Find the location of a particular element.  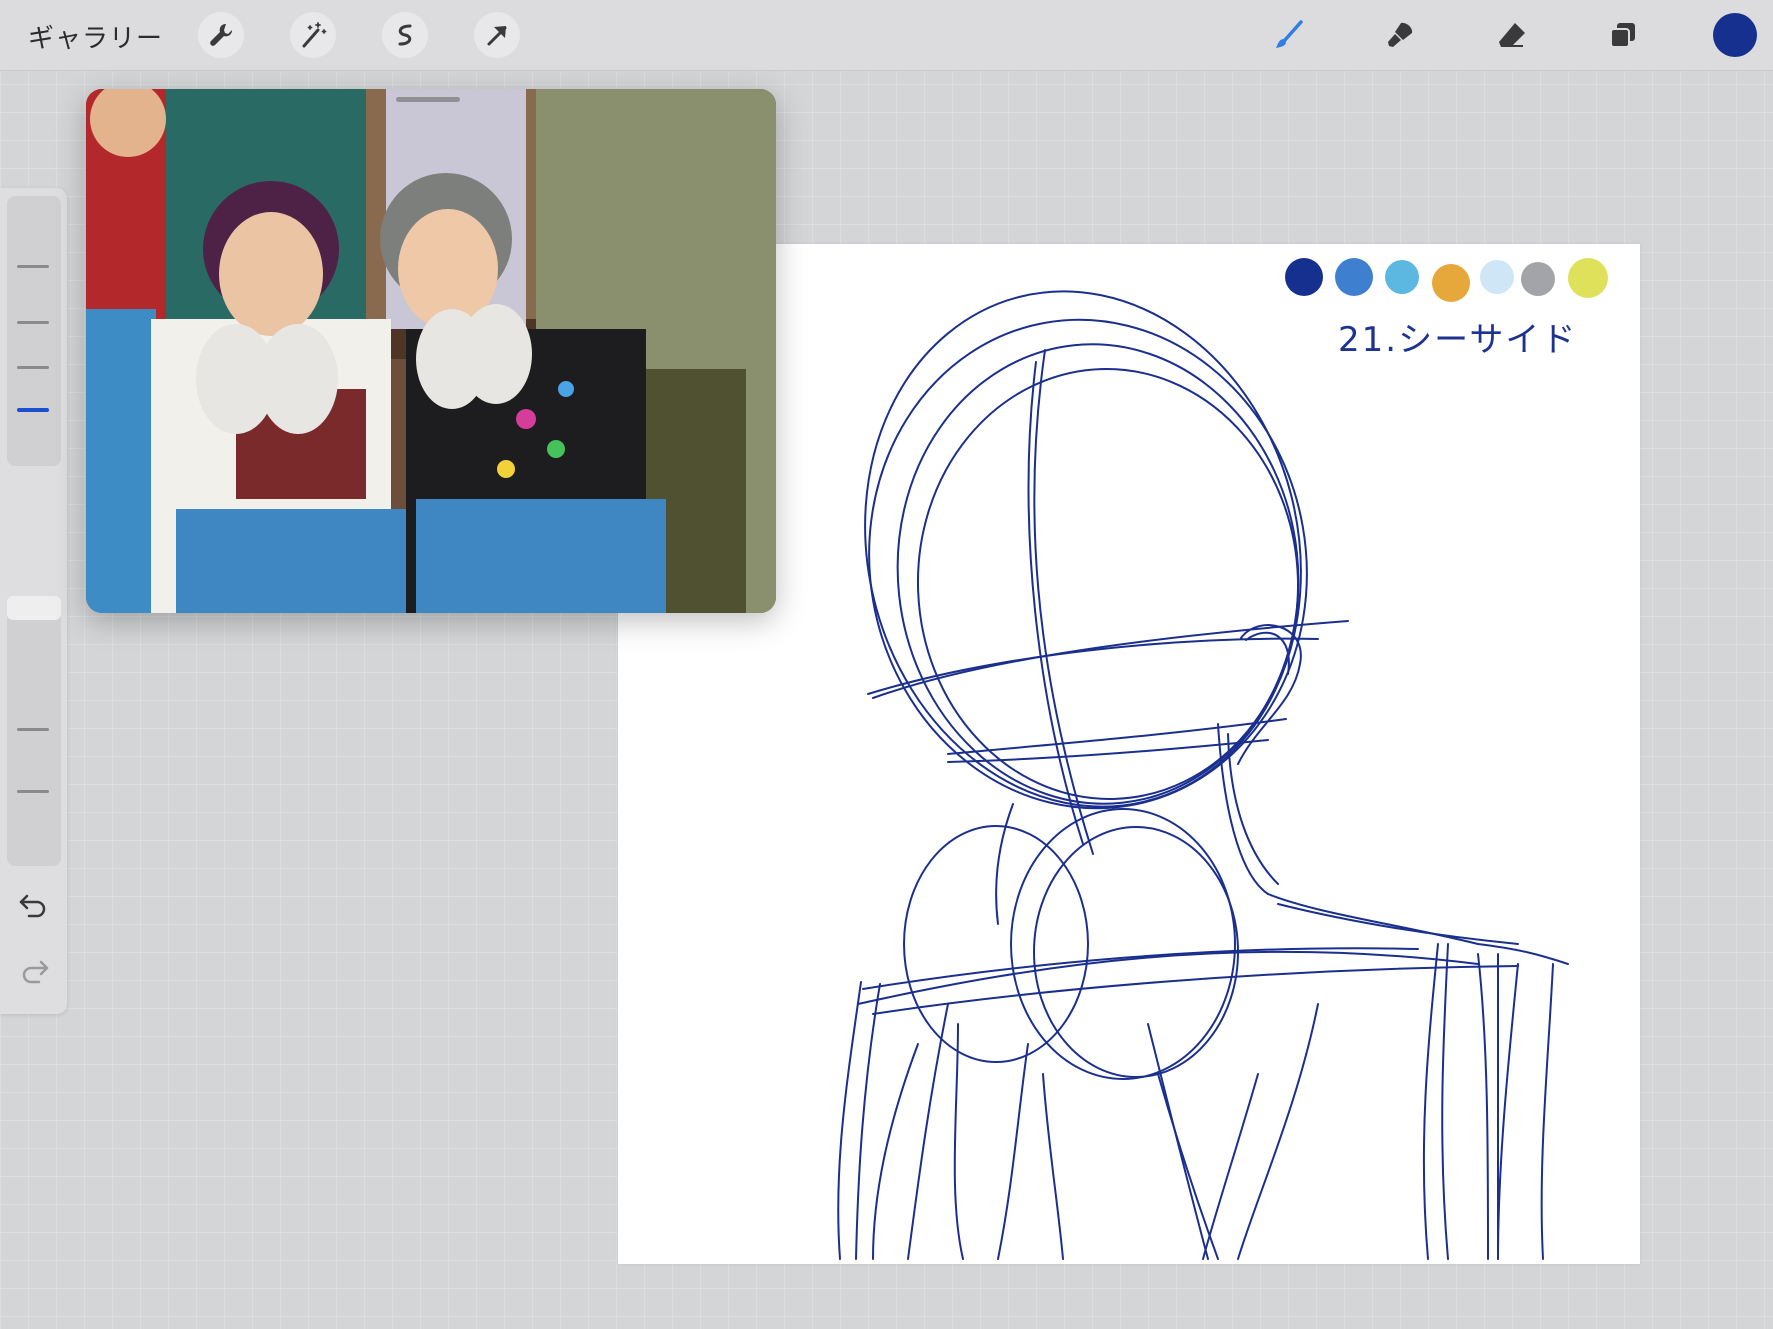

left-sidebar is located at coordinates (33, 601).